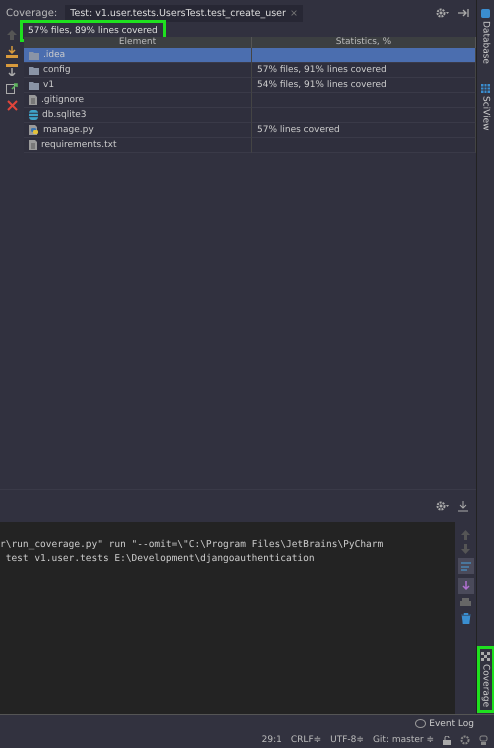  I want to click on coverage-side-tab: Coverage, so click(486, 679).